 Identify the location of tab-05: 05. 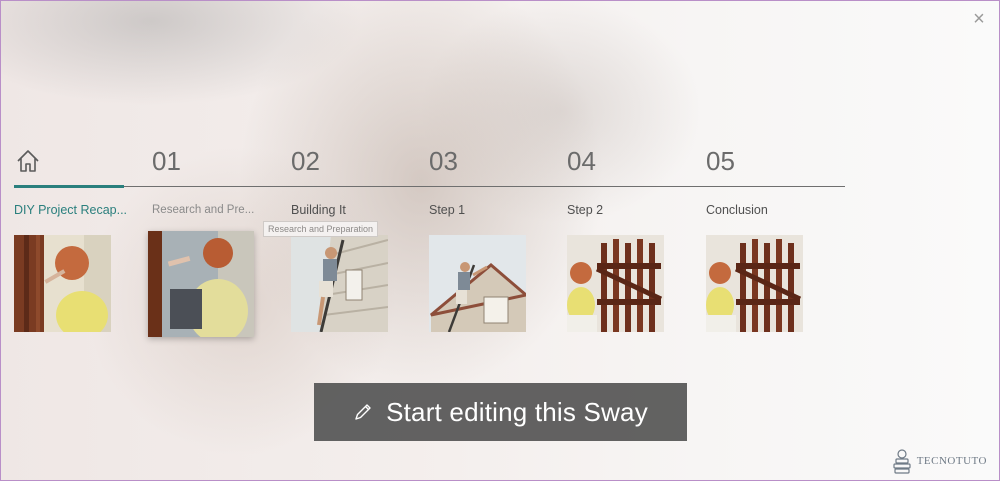
(720, 164).